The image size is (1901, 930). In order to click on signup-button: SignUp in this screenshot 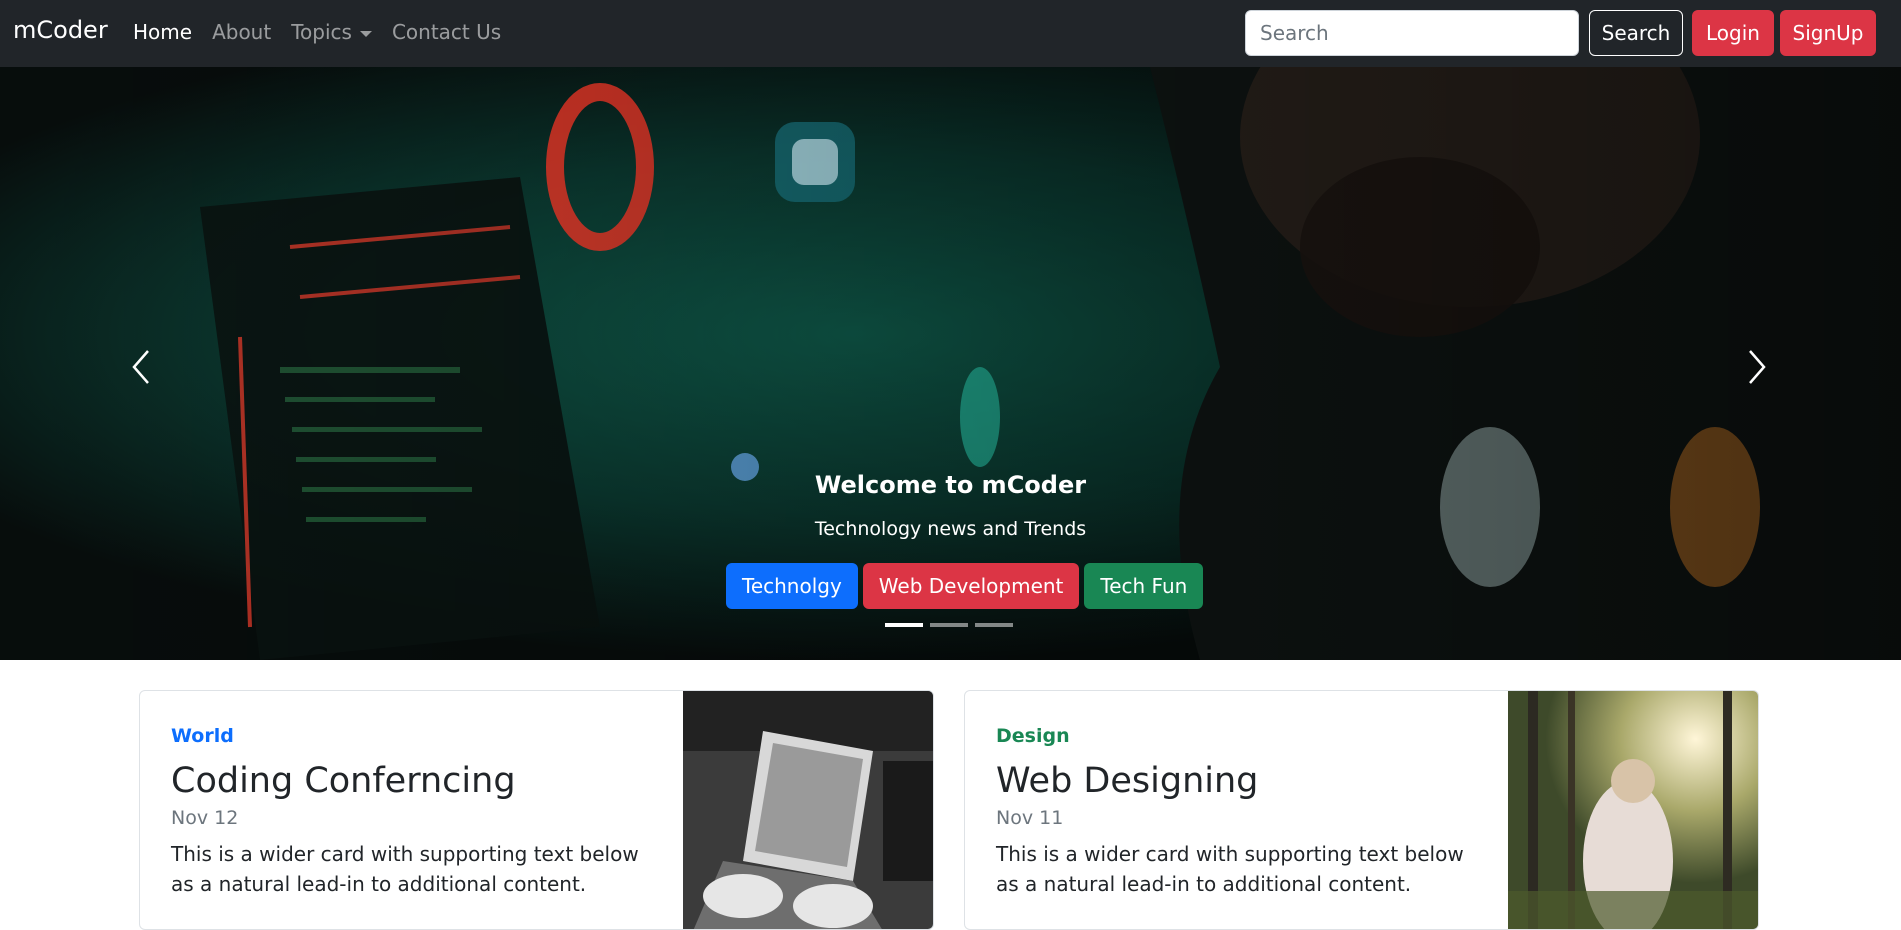, I will do `click(1828, 33)`.